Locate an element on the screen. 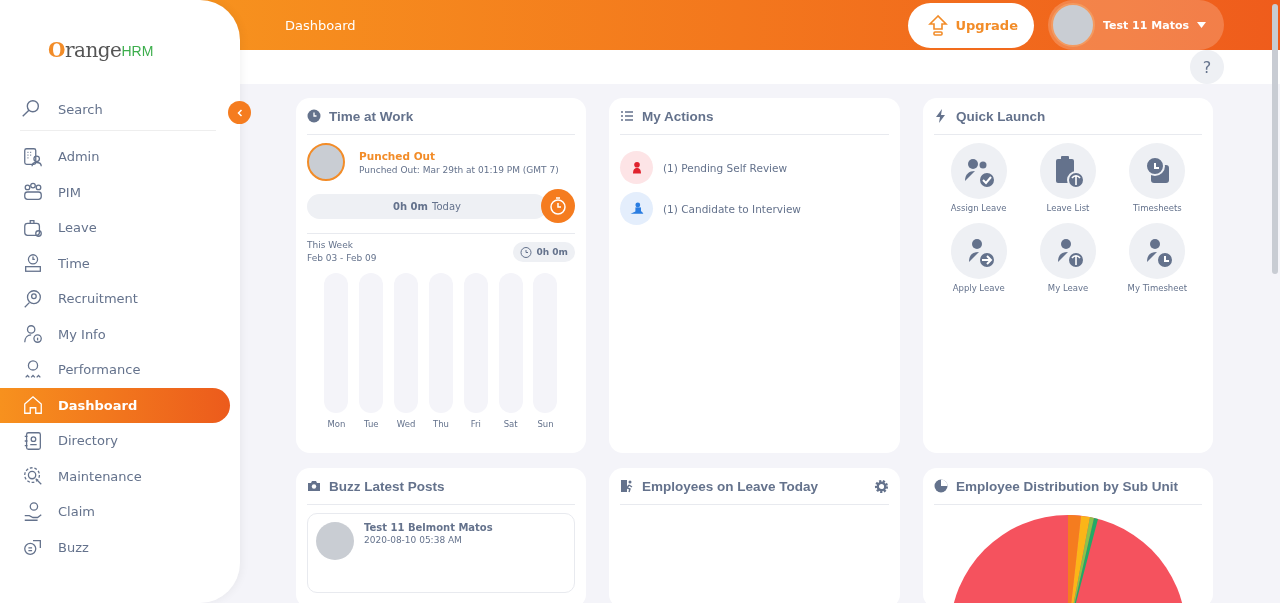  sidebar-item: Directory is located at coordinates (115, 441).